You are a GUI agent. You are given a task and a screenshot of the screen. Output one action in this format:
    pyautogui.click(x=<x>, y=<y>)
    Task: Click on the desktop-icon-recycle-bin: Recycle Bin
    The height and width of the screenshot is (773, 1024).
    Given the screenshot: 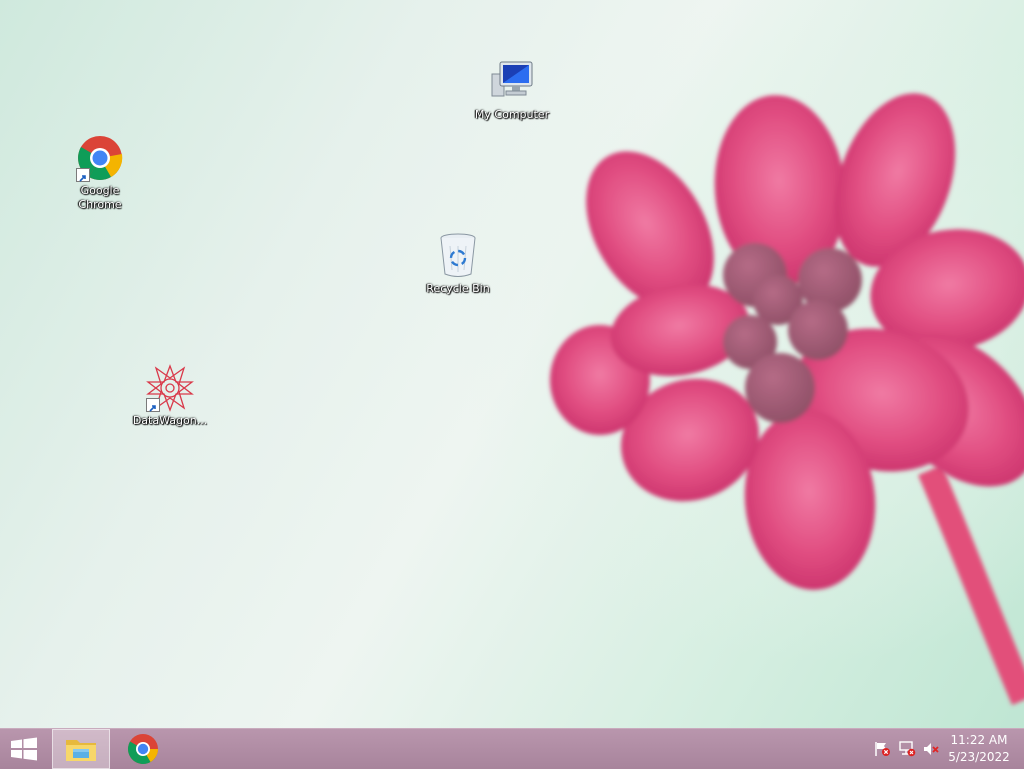 What is the action you would take?
    pyautogui.click(x=458, y=264)
    